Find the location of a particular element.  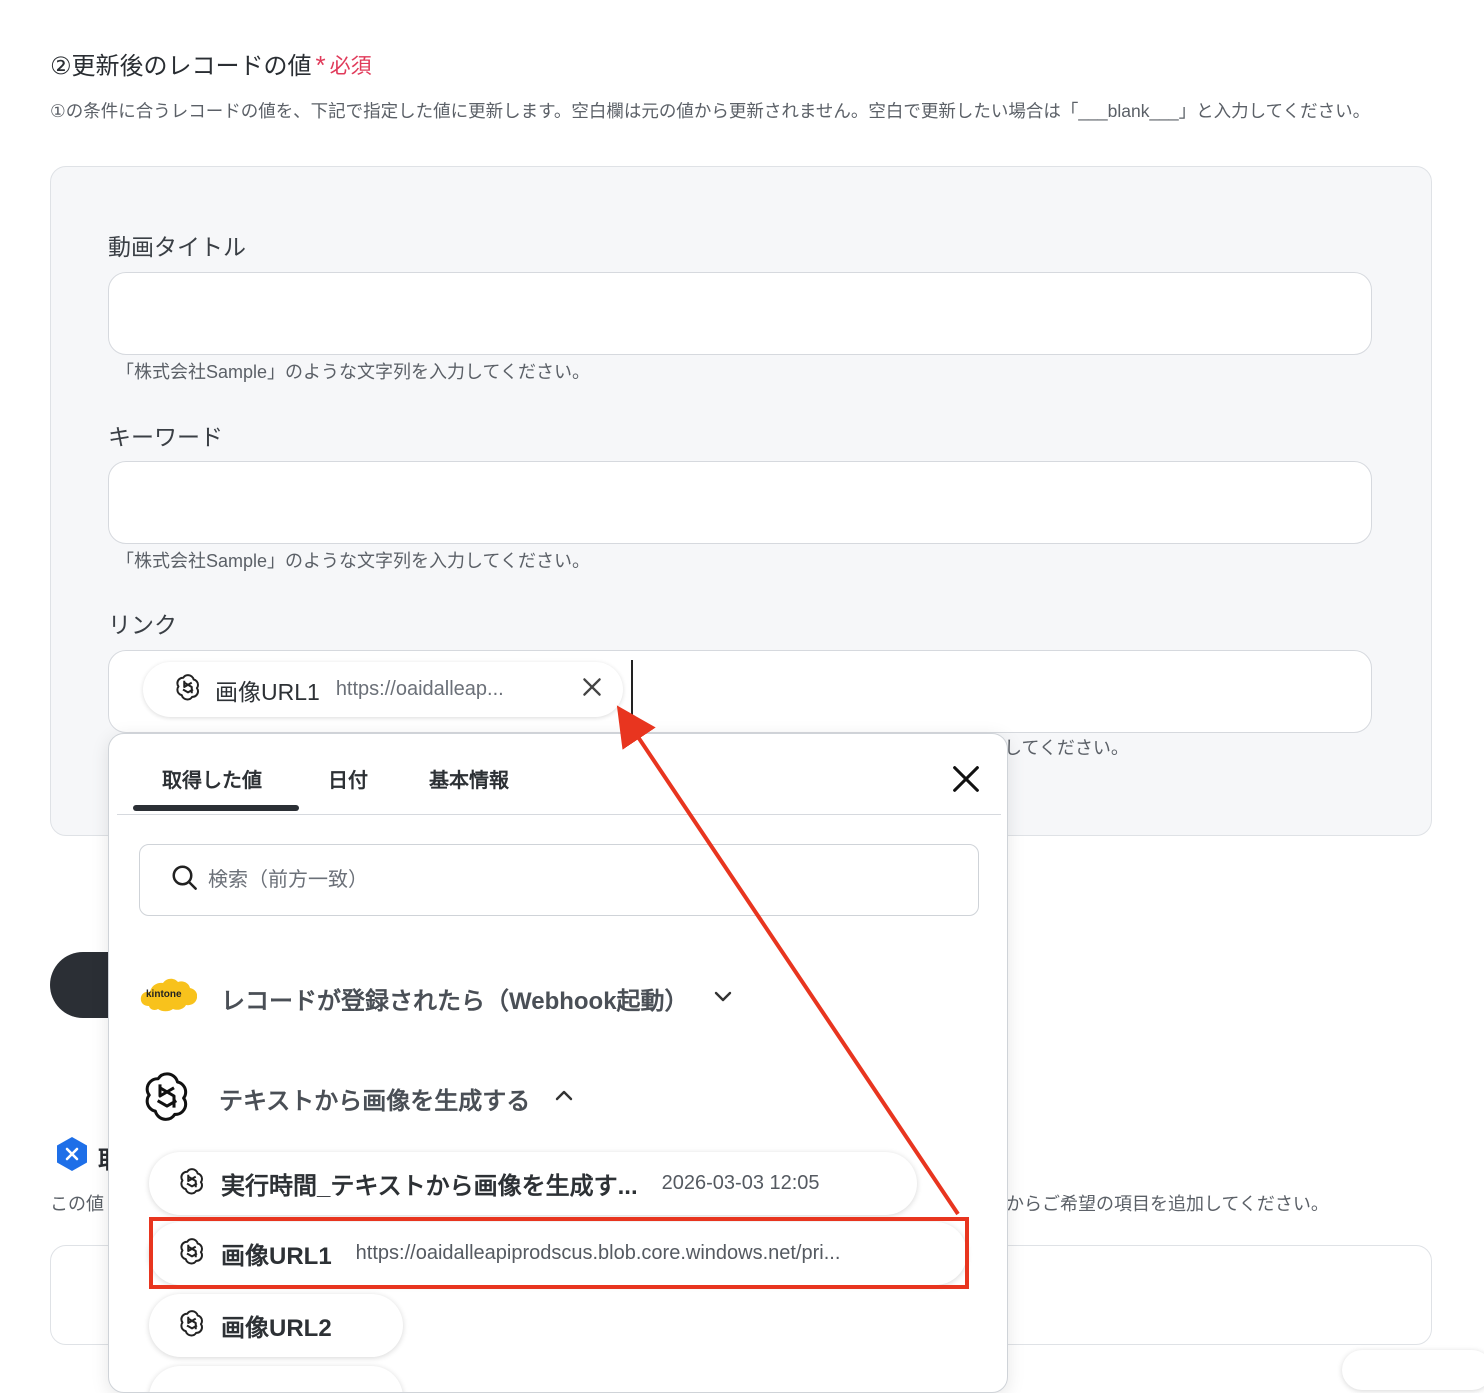

value-item-next is located at coordinates (276, 1379).